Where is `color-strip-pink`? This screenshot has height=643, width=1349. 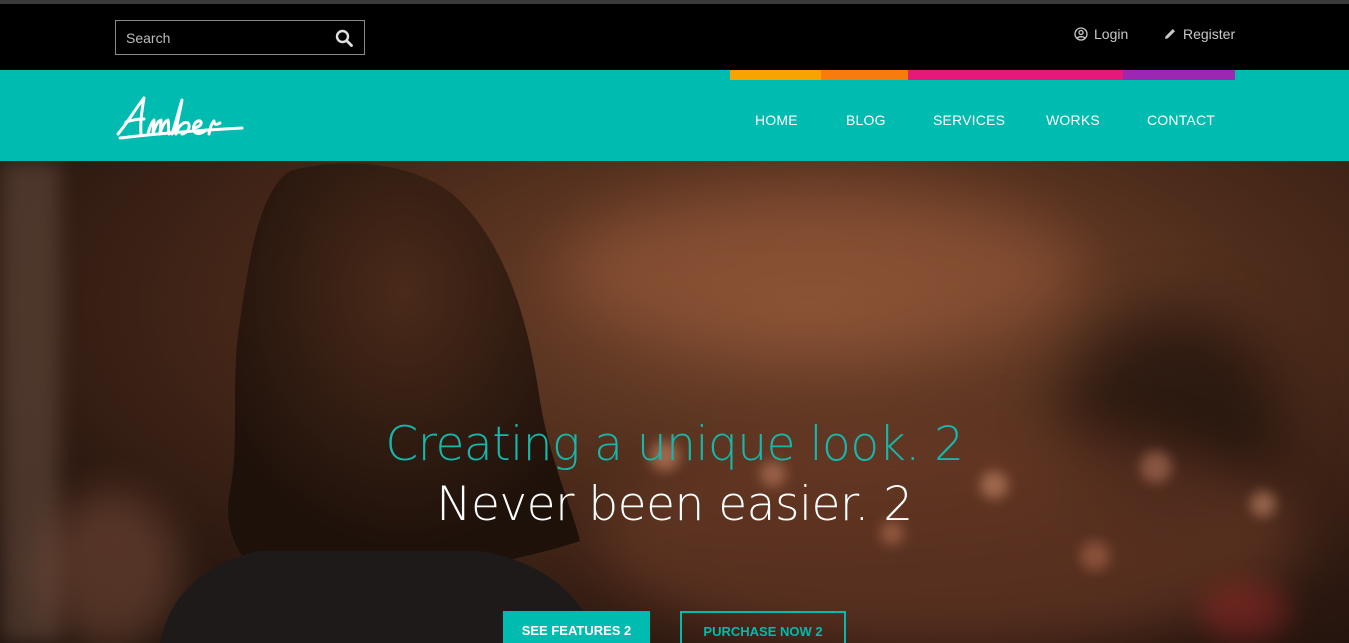
color-strip-pink is located at coordinates (1015, 75).